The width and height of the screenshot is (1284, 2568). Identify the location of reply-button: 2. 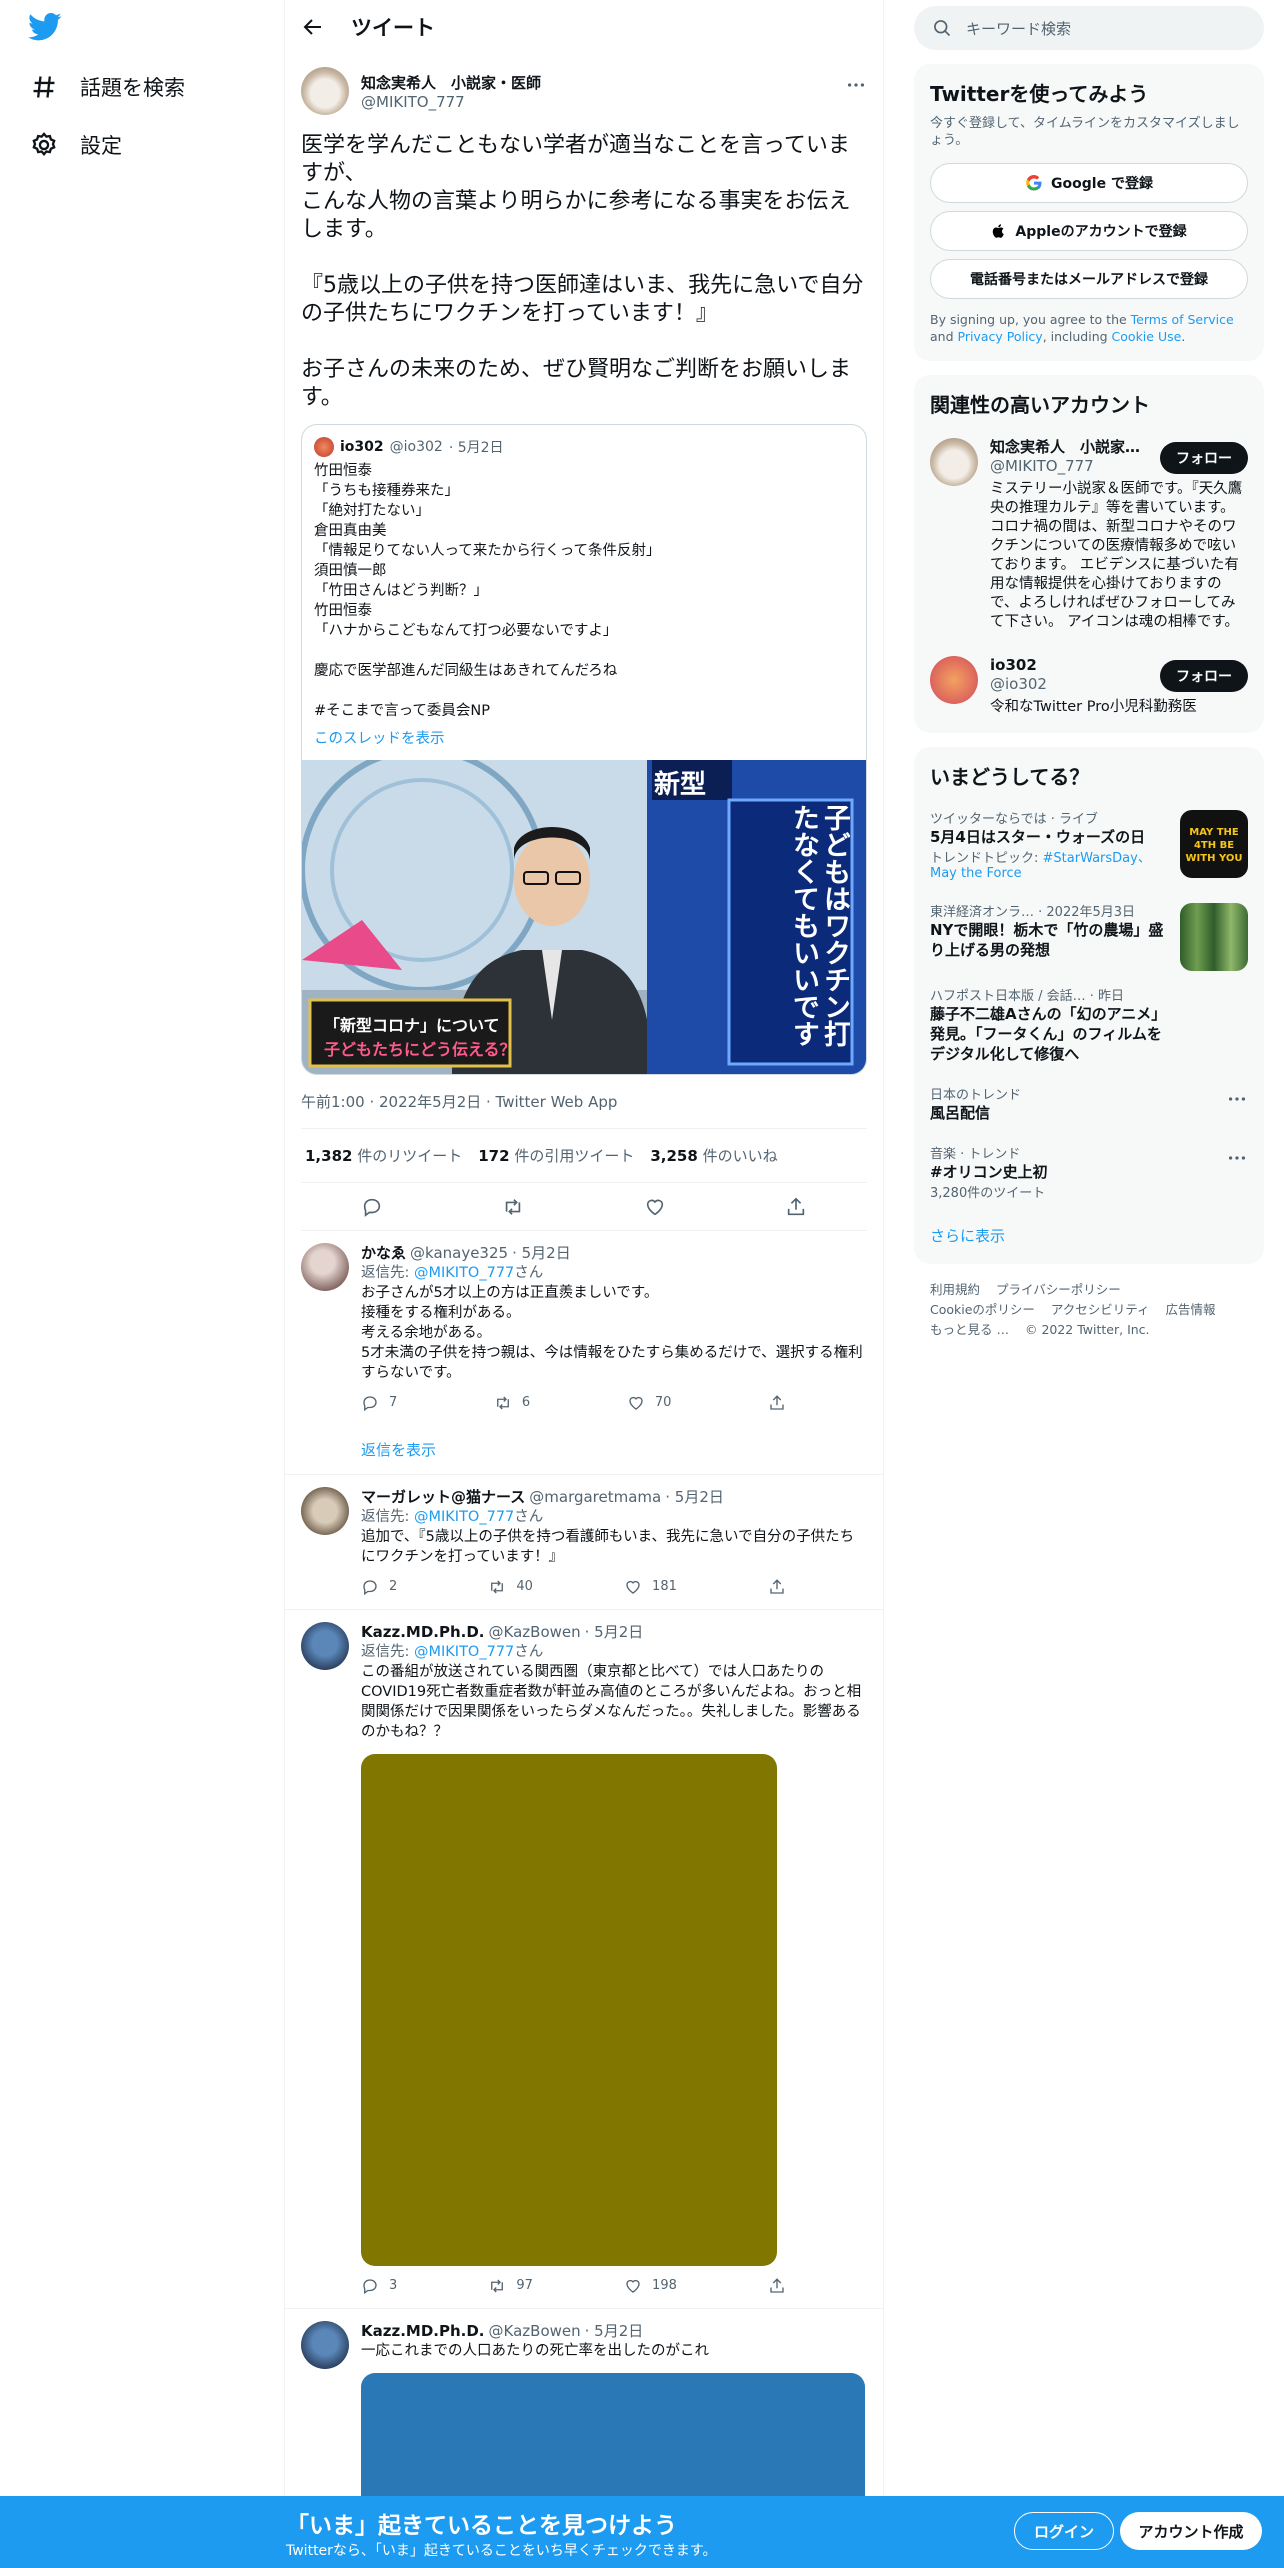
(379, 1587).